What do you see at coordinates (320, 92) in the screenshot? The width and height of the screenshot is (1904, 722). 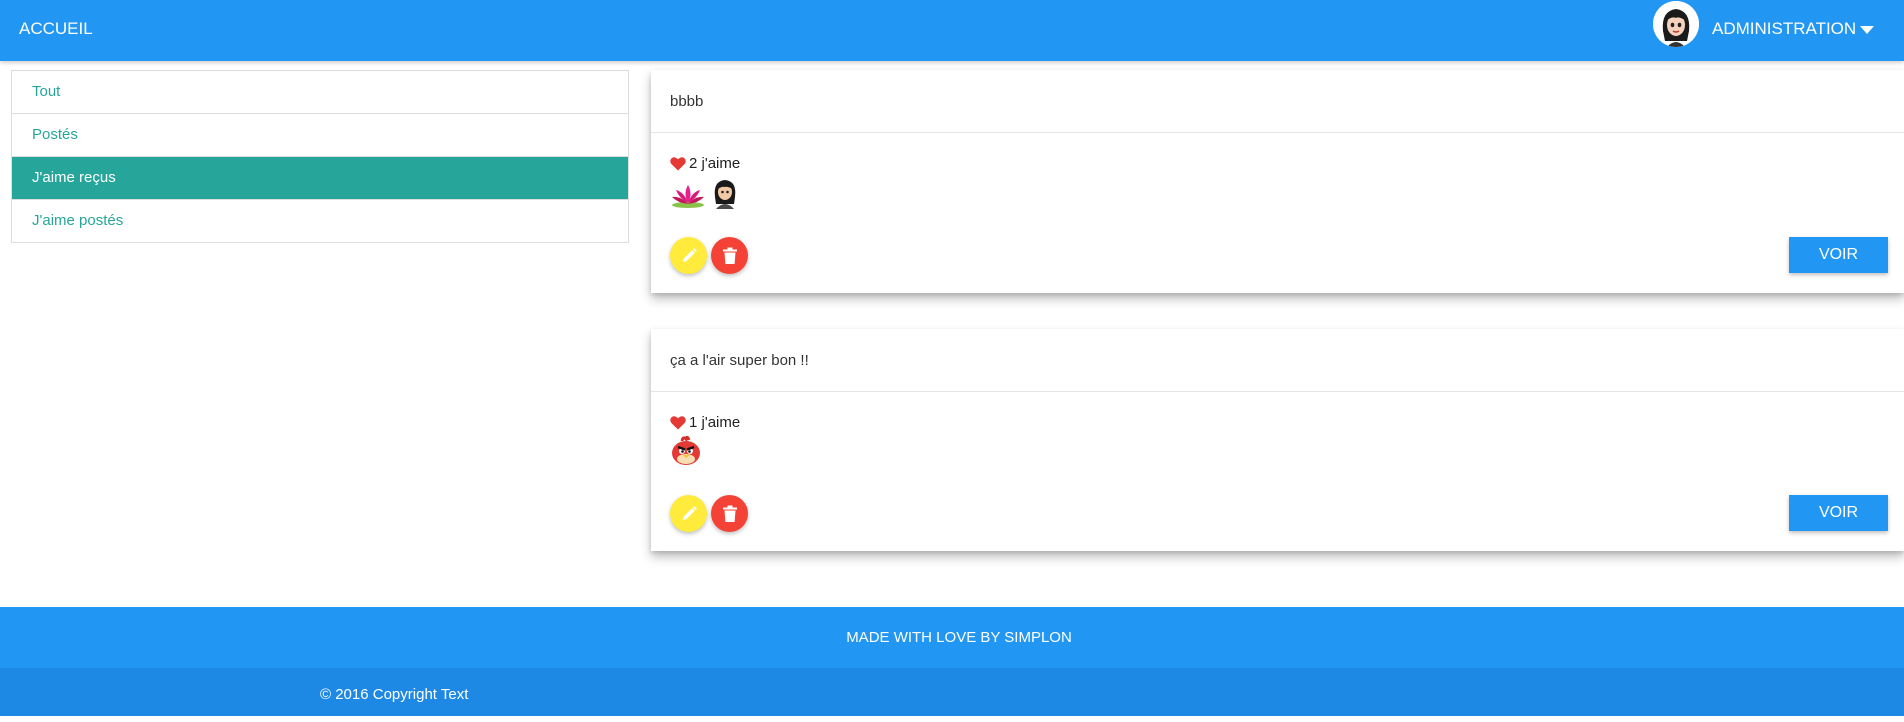 I see `sidebar-item-tout: Tout` at bounding box center [320, 92].